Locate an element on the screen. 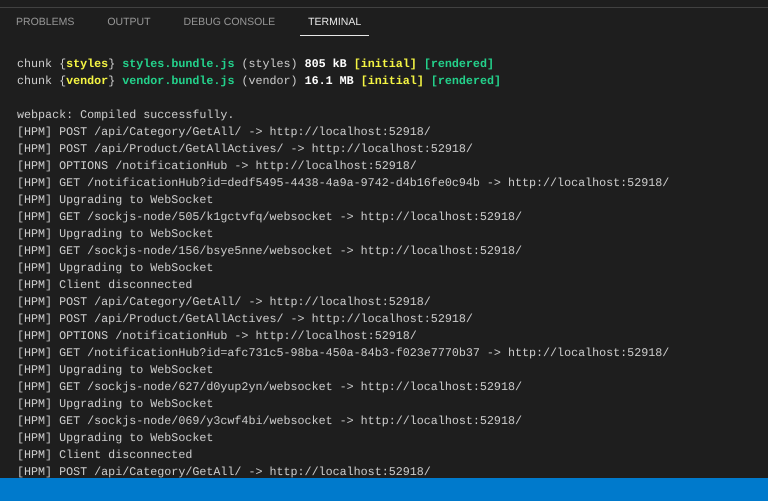 The height and width of the screenshot is (501, 768). terminal-line: [HPM] GET /sockjs-node/627/d0yup2yn/websocket -> http://localhost:52918/ is located at coordinates (269, 387).